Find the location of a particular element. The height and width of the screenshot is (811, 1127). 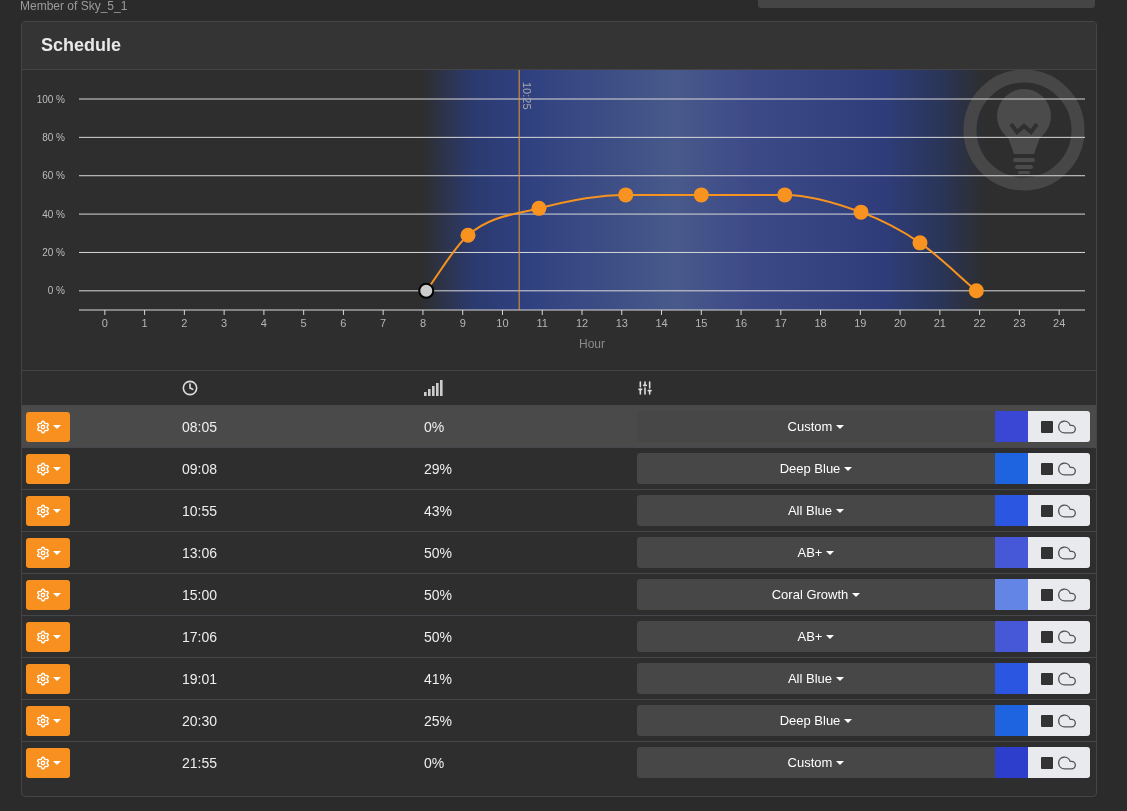

schedule-row: 09:08 29% Deep Blue is located at coordinates (559, 468).